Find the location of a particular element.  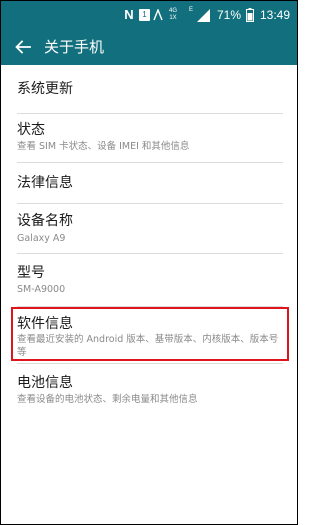

list-item-device-name: 设备名称 Galaxy A9 is located at coordinates (149, 228).